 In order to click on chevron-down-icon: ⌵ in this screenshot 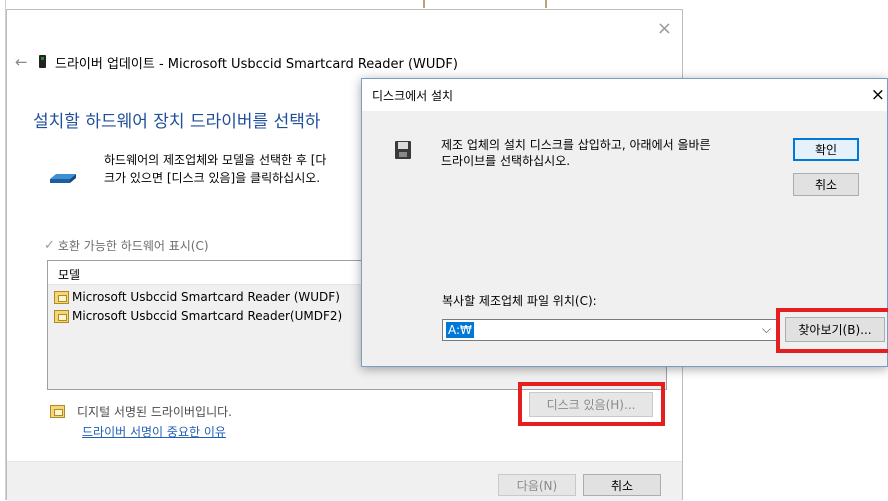, I will do `click(766, 329)`.